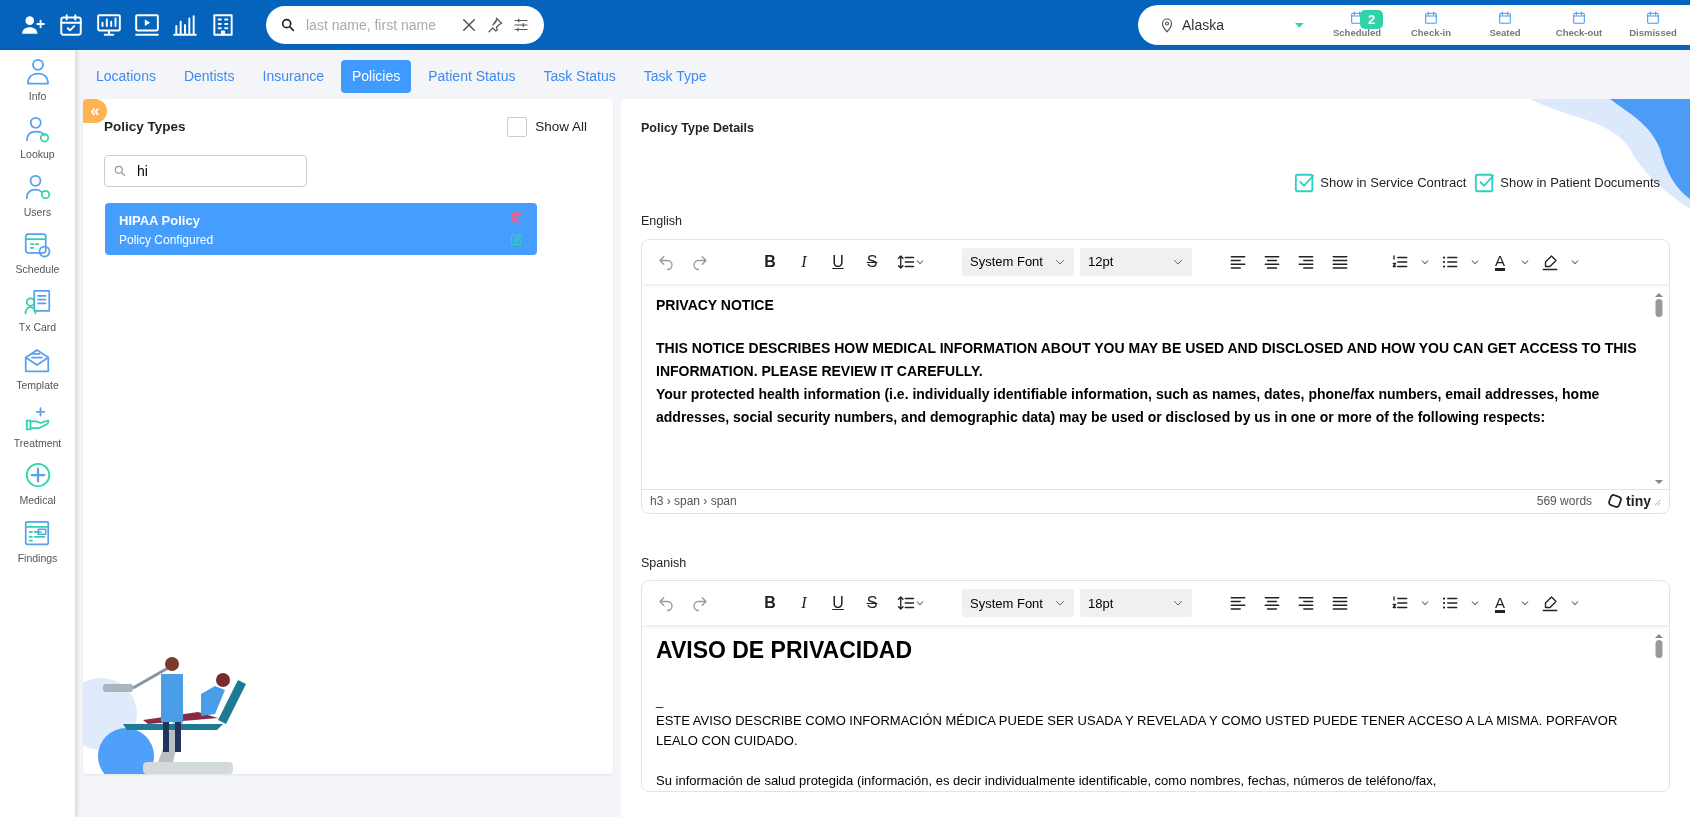  I want to click on paragraph: PRIVACY NOTICE, so click(715, 305).